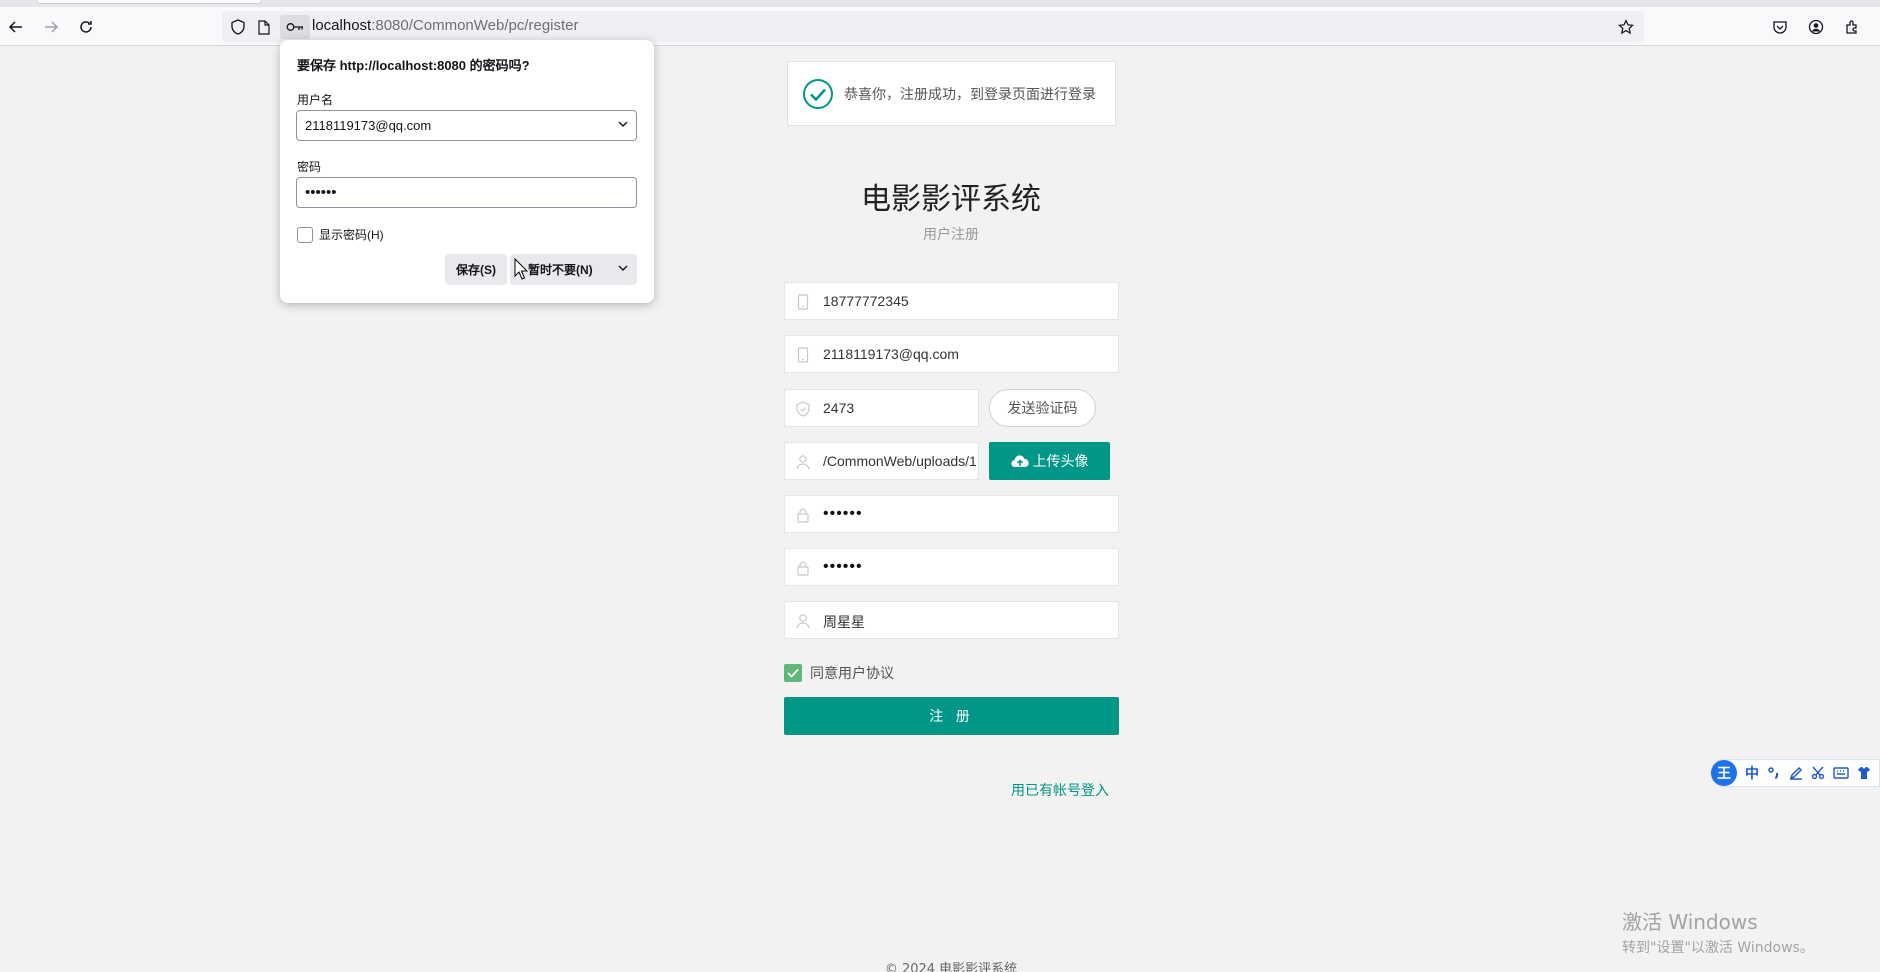 The width and height of the screenshot is (1880, 972). Describe the element at coordinates (476, 269) in the screenshot. I see `save-password-button: 保存(S)` at that location.